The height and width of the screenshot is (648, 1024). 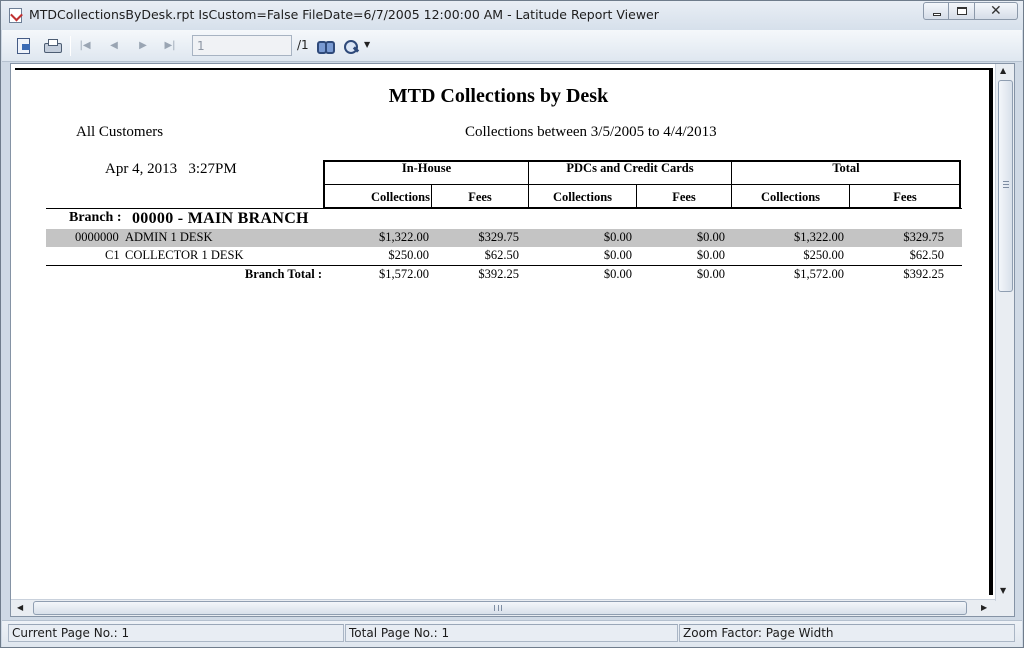 I want to click on header-underline, so click(x=504, y=208).